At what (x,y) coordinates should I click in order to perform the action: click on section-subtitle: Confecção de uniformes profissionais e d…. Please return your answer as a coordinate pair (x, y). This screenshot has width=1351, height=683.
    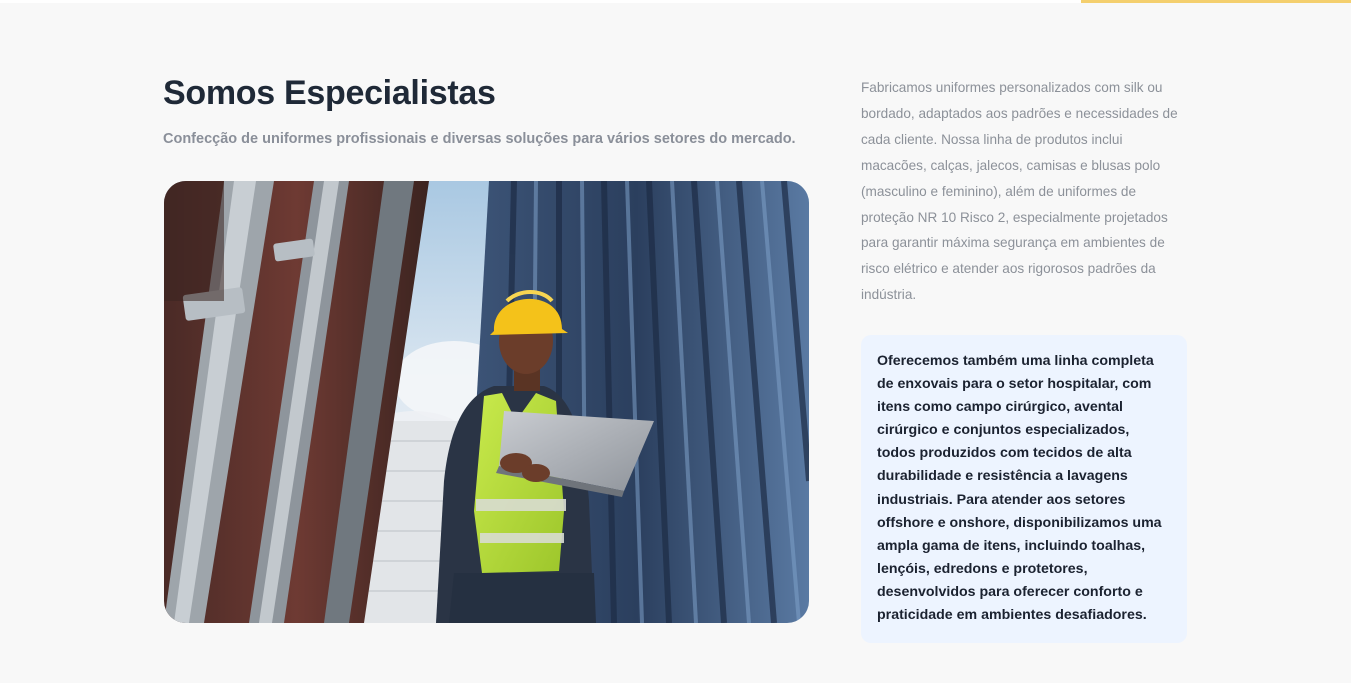
    Looking at the image, I should click on (479, 139).